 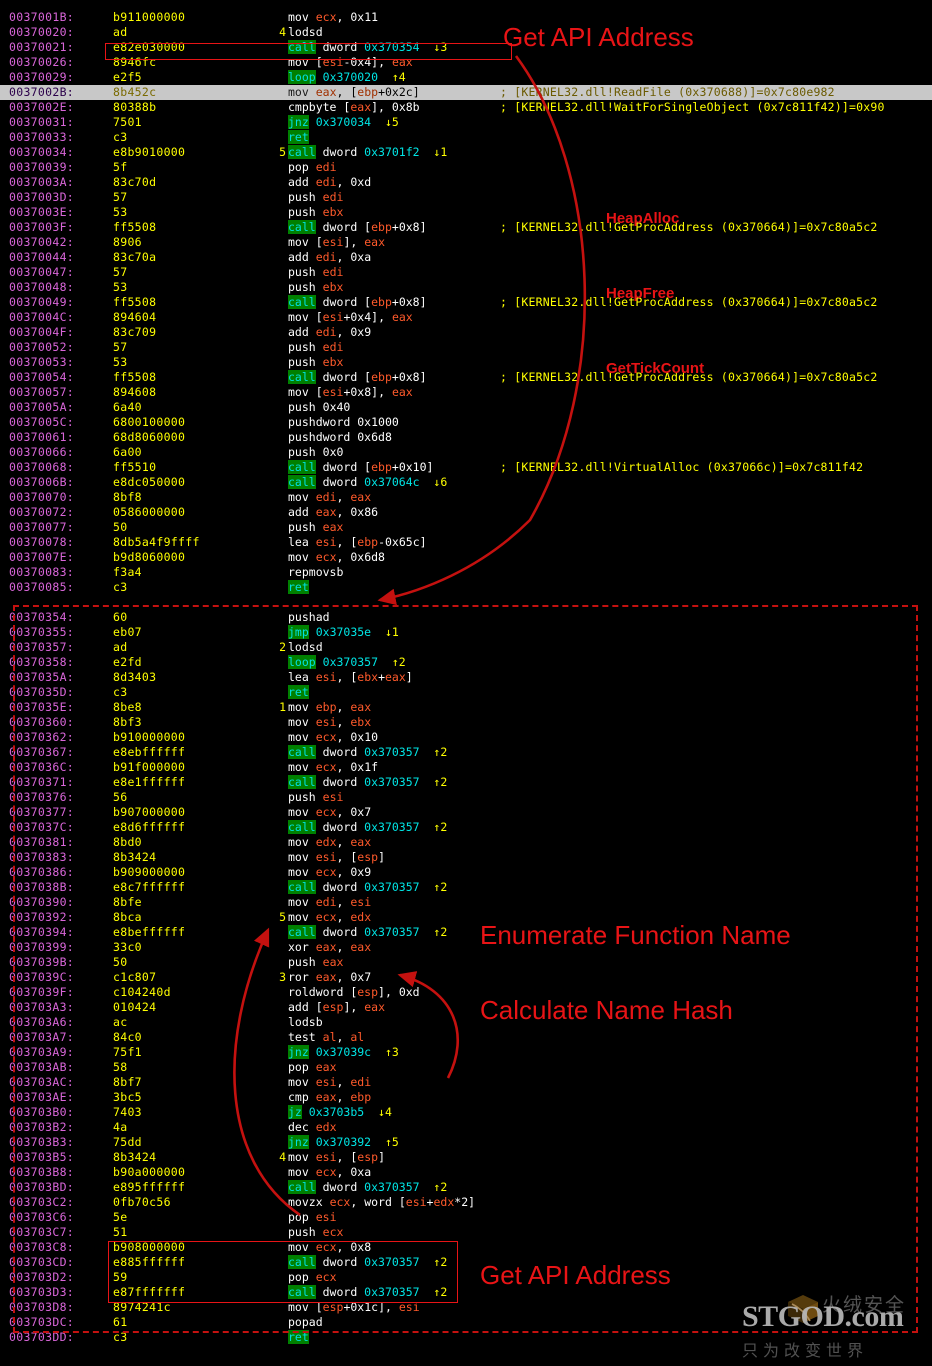 I want to click on disasm-row: 003703AB: 58 pop eax, so click(x=466, y=1067).